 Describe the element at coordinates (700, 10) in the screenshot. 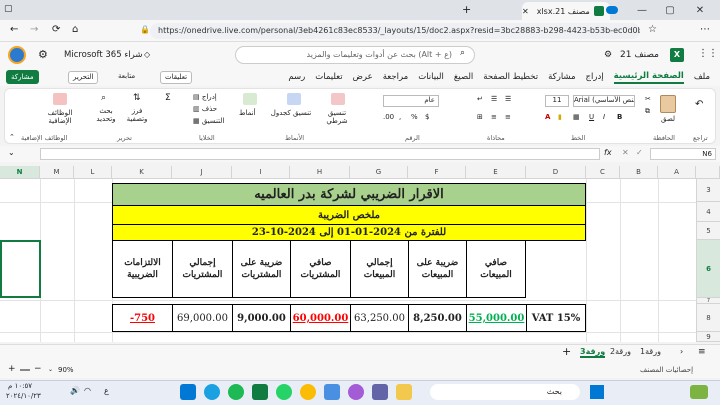

I see `close-window-icon: ✕` at that location.